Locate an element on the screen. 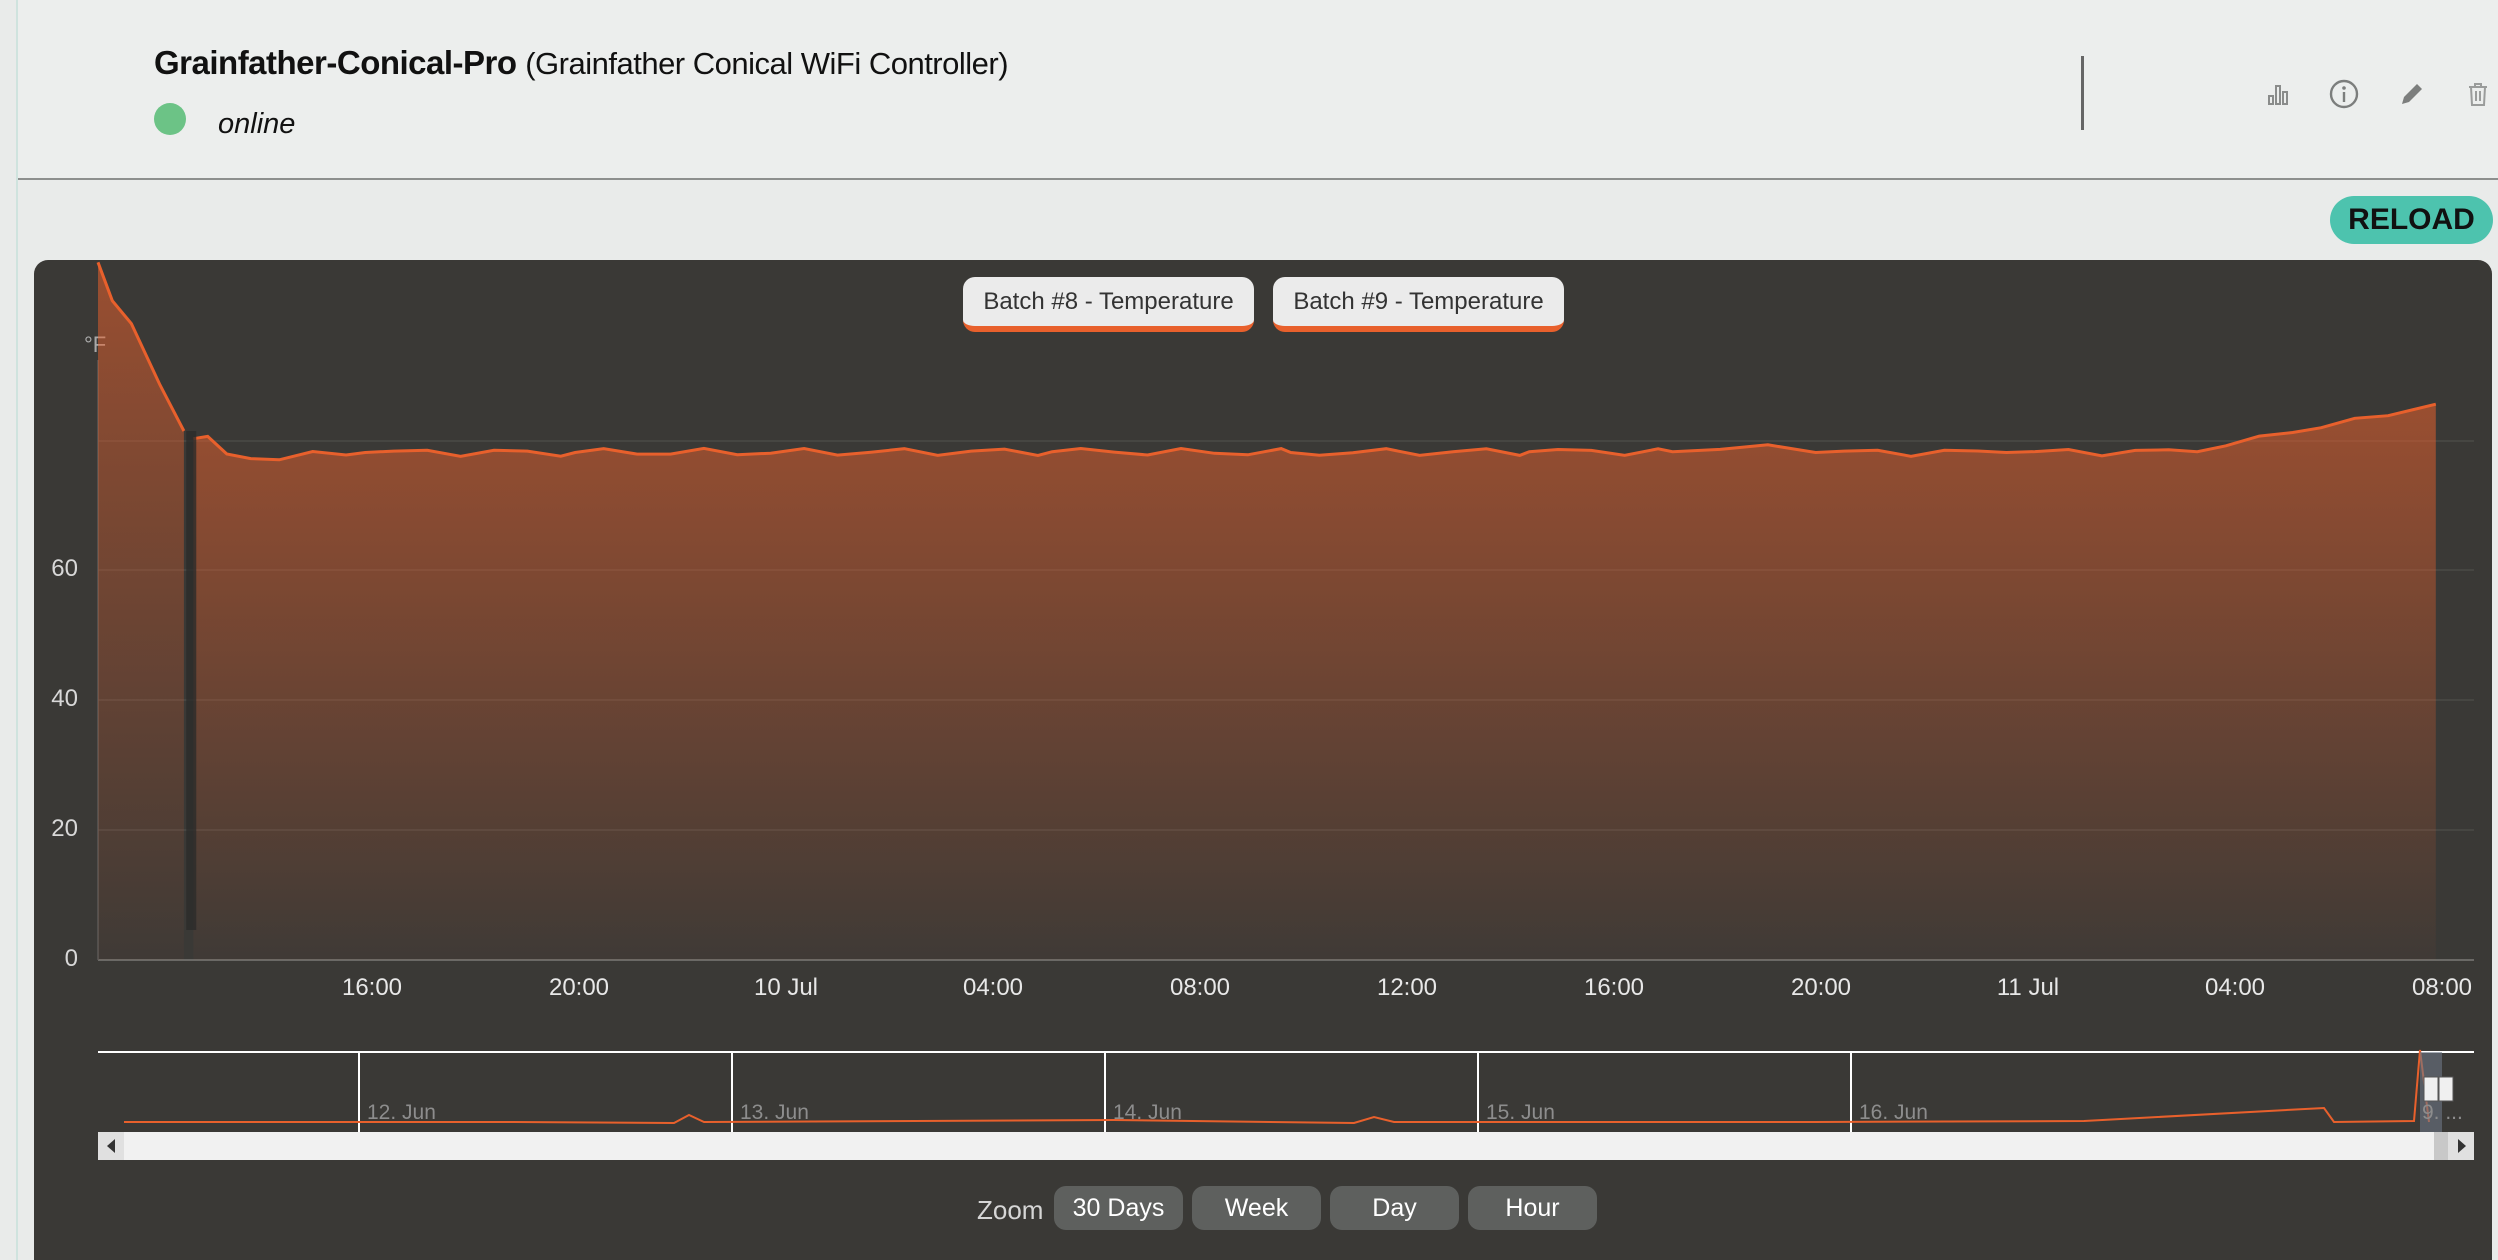 Image resolution: width=2498 pixels, height=1260 pixels. navigator-label: 15. Jun is located at coordinates (1520, 1112).